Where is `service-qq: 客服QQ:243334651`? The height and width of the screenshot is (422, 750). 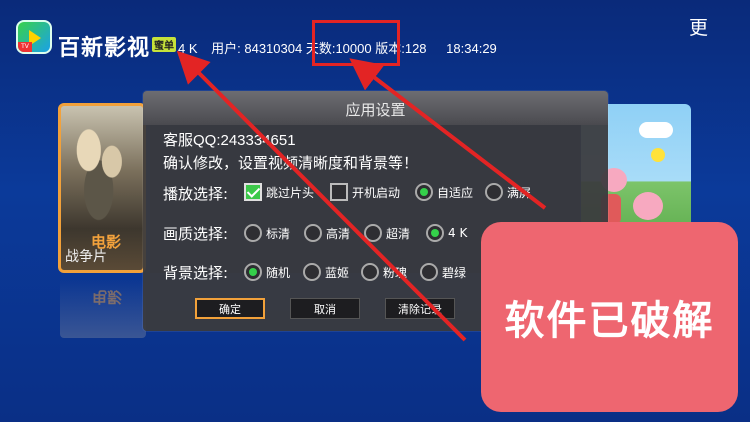
service-qq: 客服QQ:243334651 is located at coordinates (229, 140).